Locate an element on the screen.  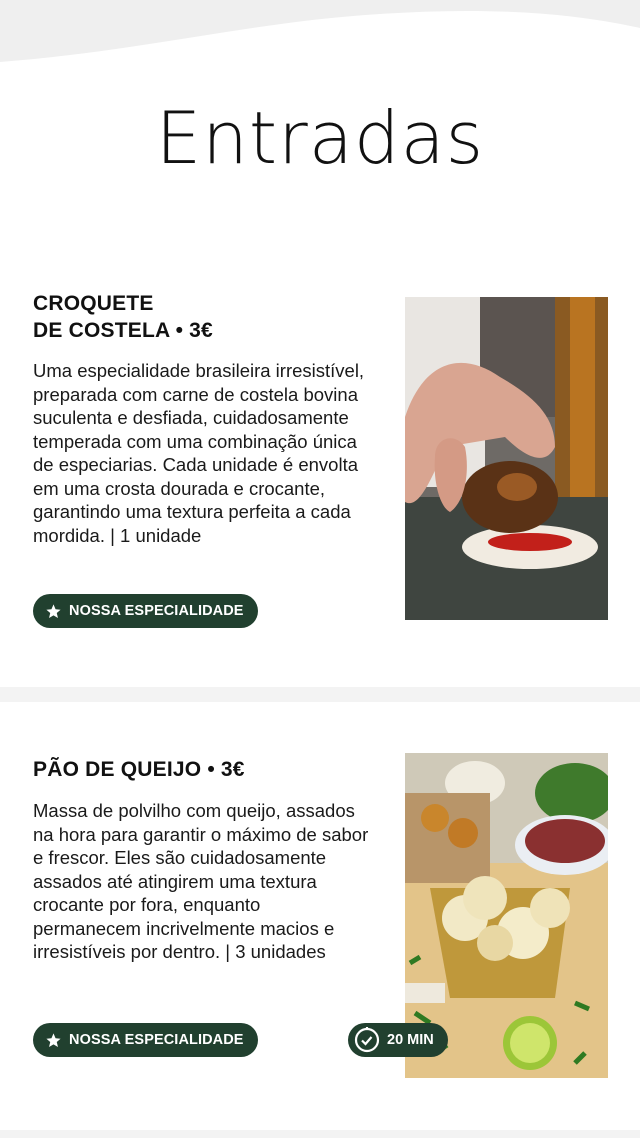
croquete-title: CROQUETE DE COSTELA • 3€ is located at coordinates (203, 317).